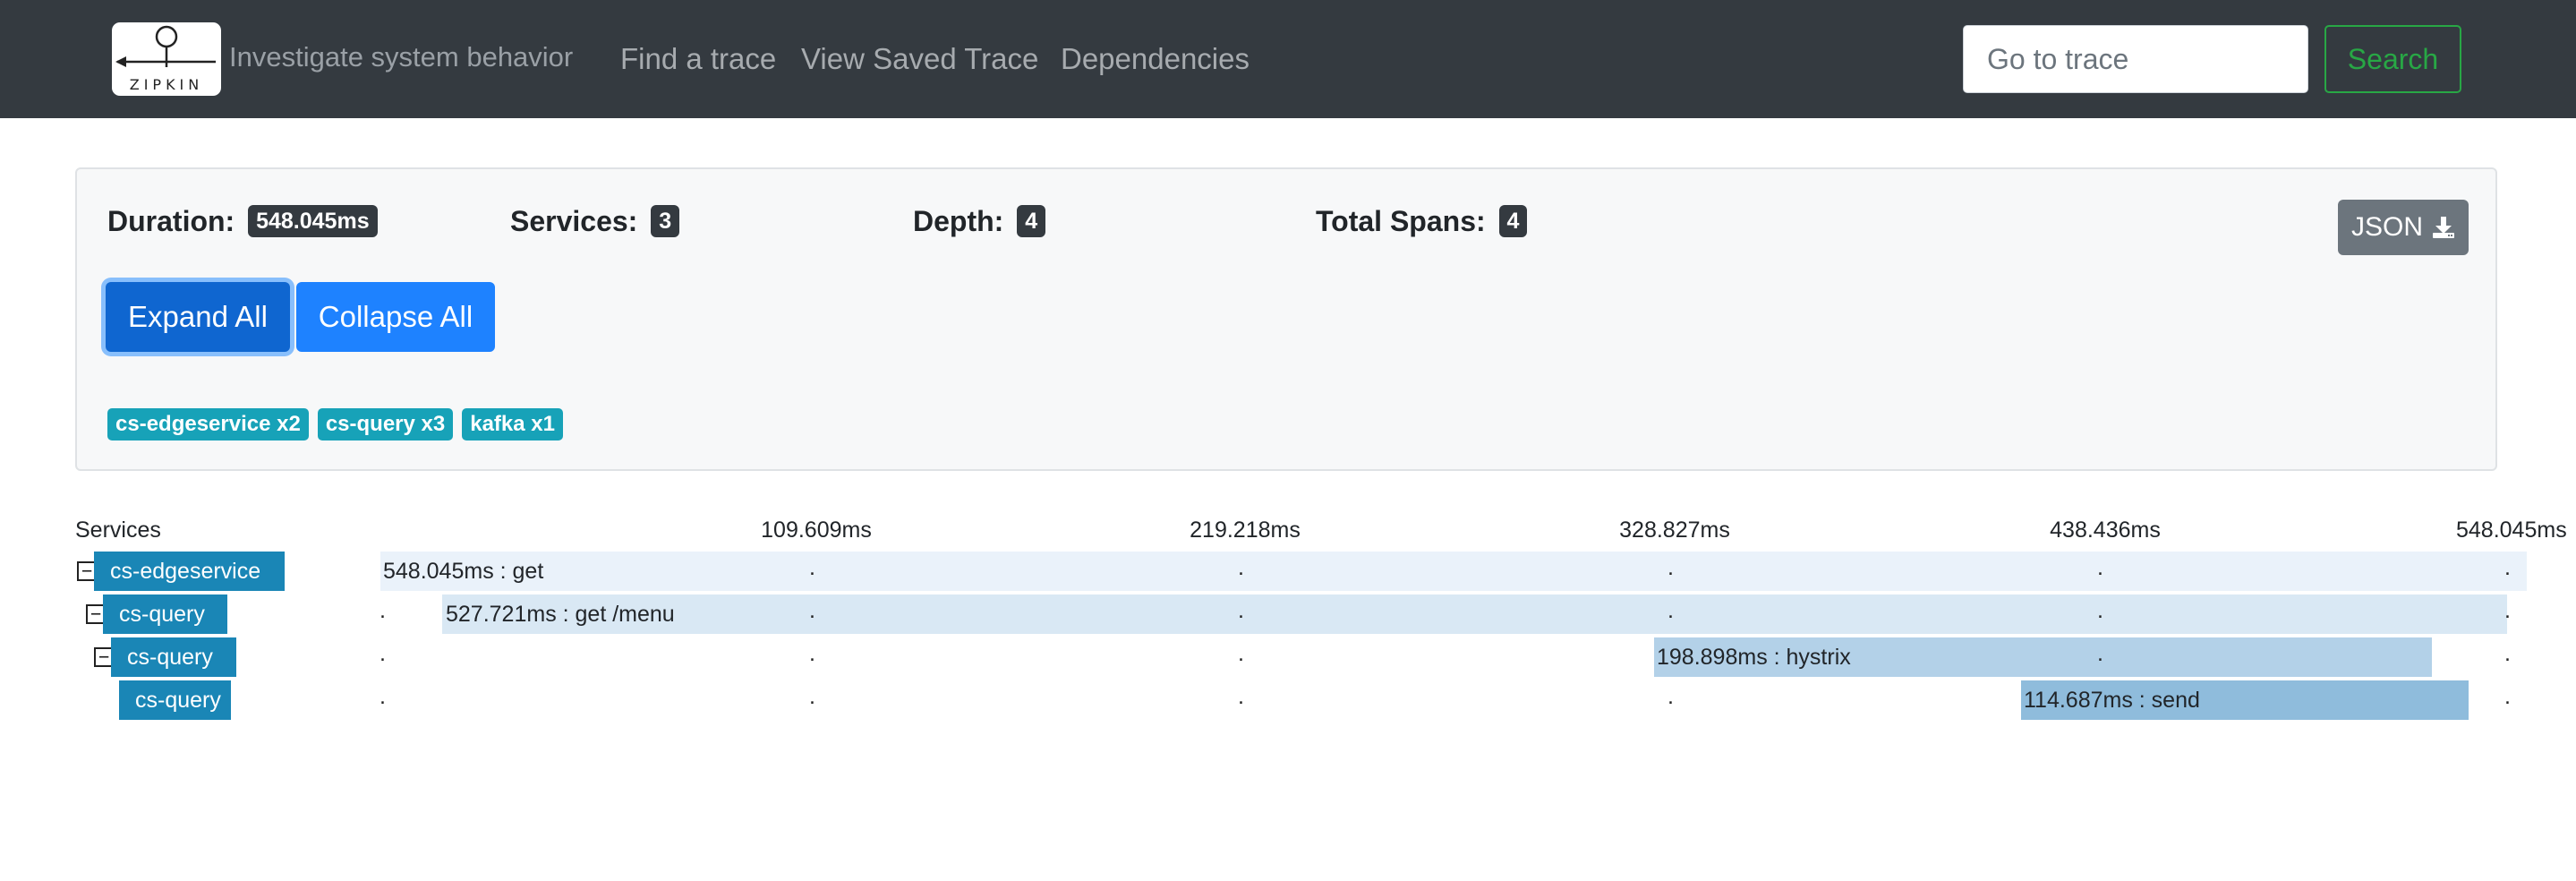 Image resolution: width=2576 pixels, height=881 pixels. I want to click on total-spans-badge: 4, so click(1513, 221).